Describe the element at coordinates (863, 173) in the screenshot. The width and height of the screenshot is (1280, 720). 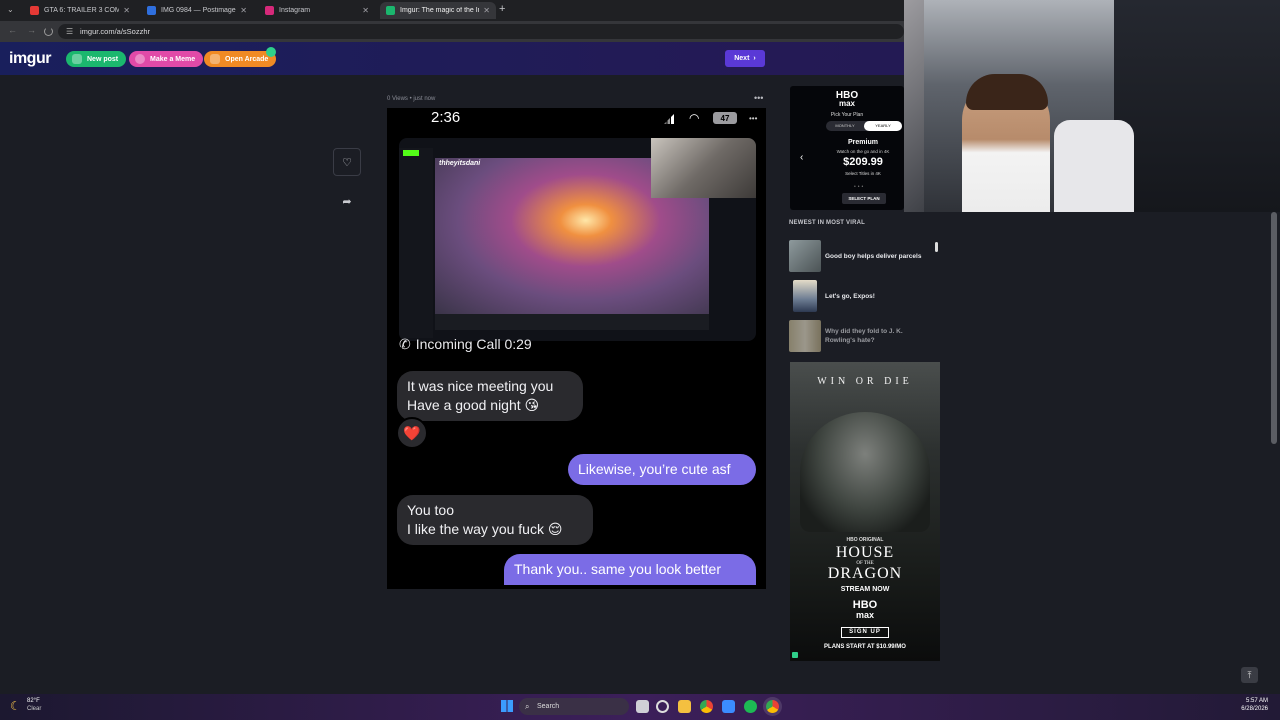
I see `plan-note: Select Titles in 4K` at that location.